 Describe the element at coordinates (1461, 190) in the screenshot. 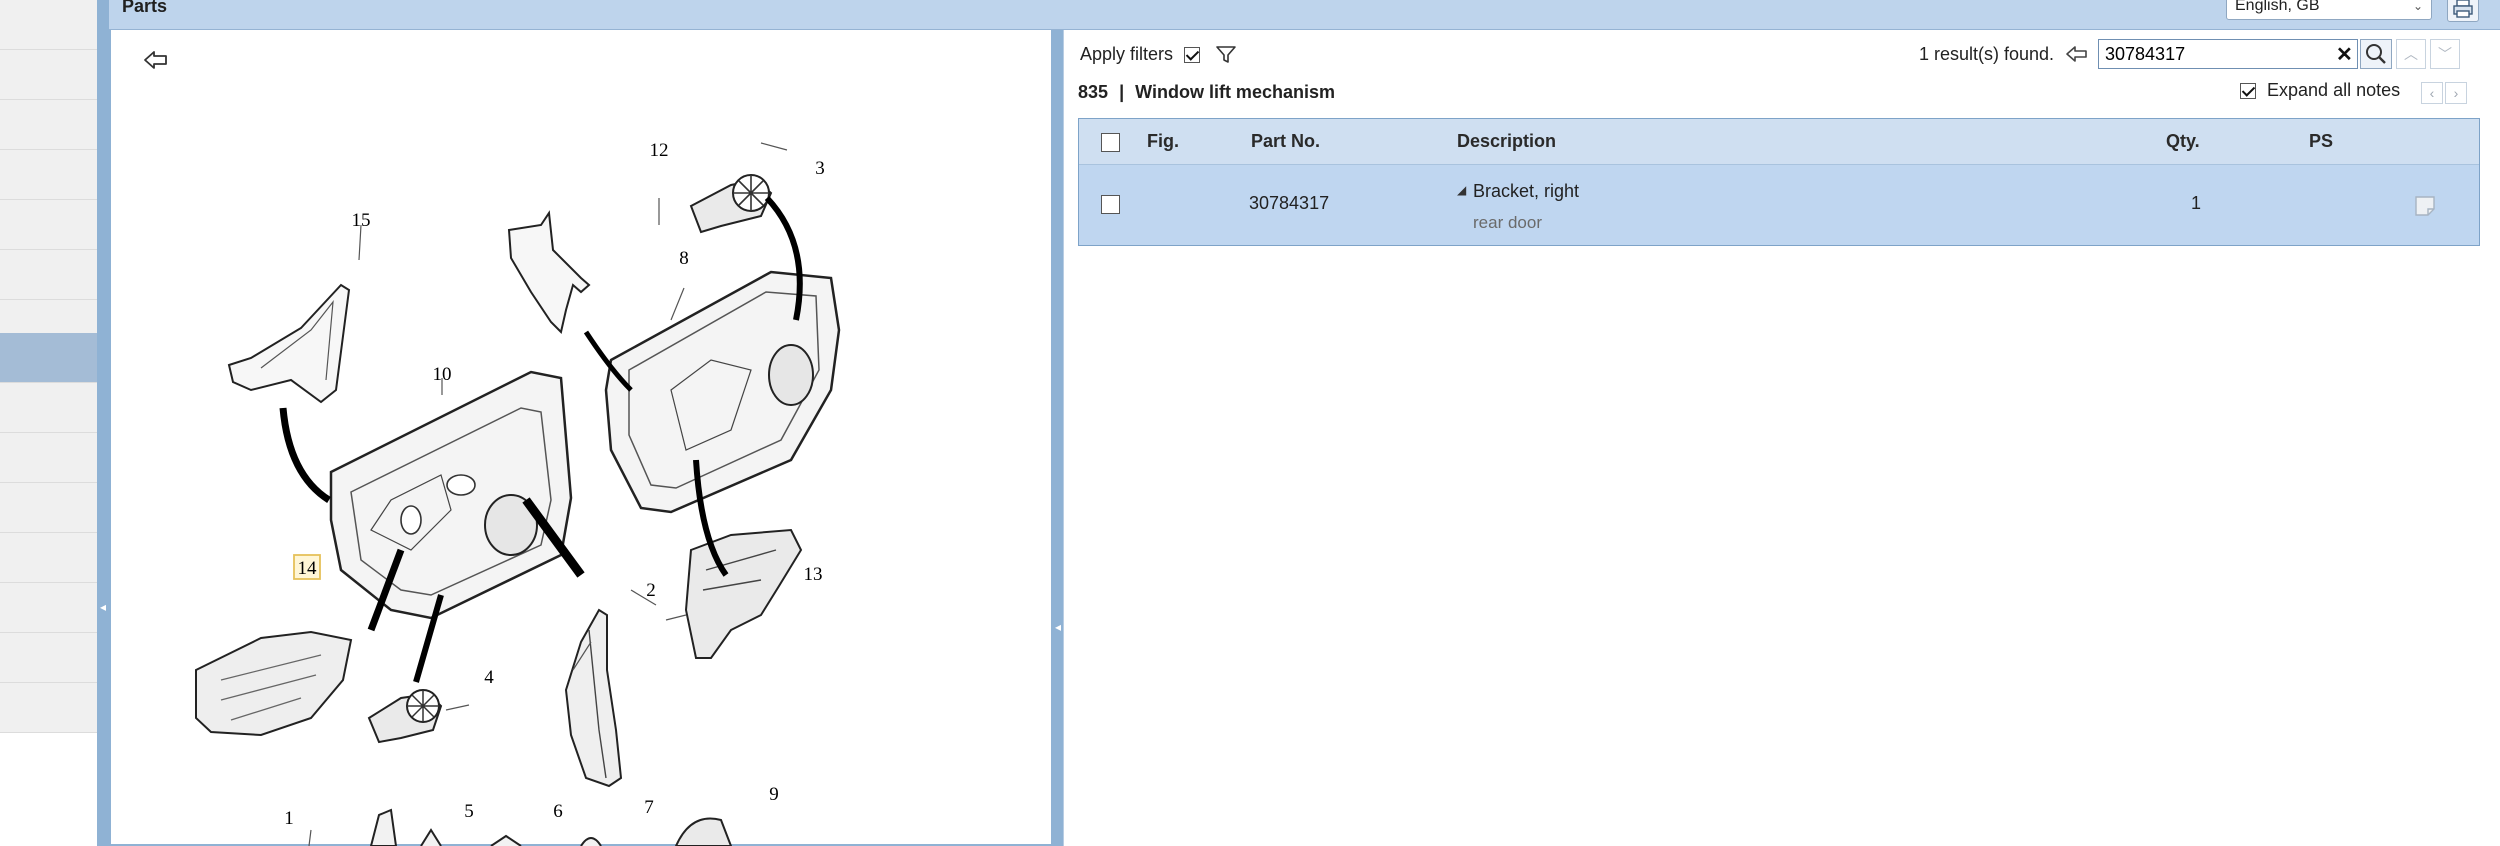

I see `collapse-triangle-icon: ◢` at that location.